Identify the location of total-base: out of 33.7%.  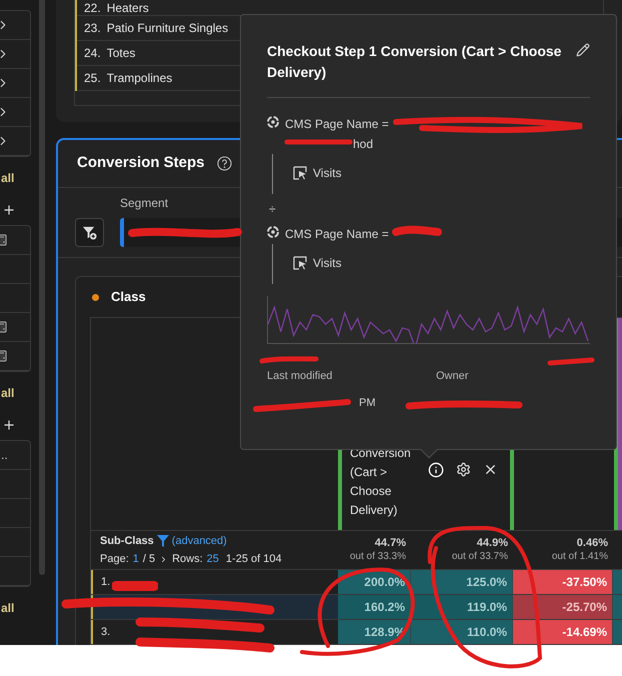
(480, 556).